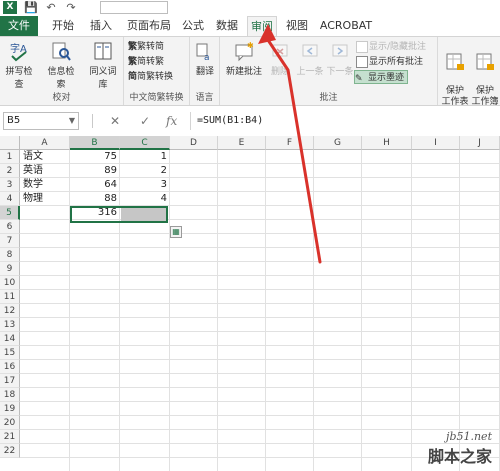 This screenshot has height=471, width=500. Describe the element at coordinates (10, 381) in the screenshot. I see `row-header-17: 17` at that location.